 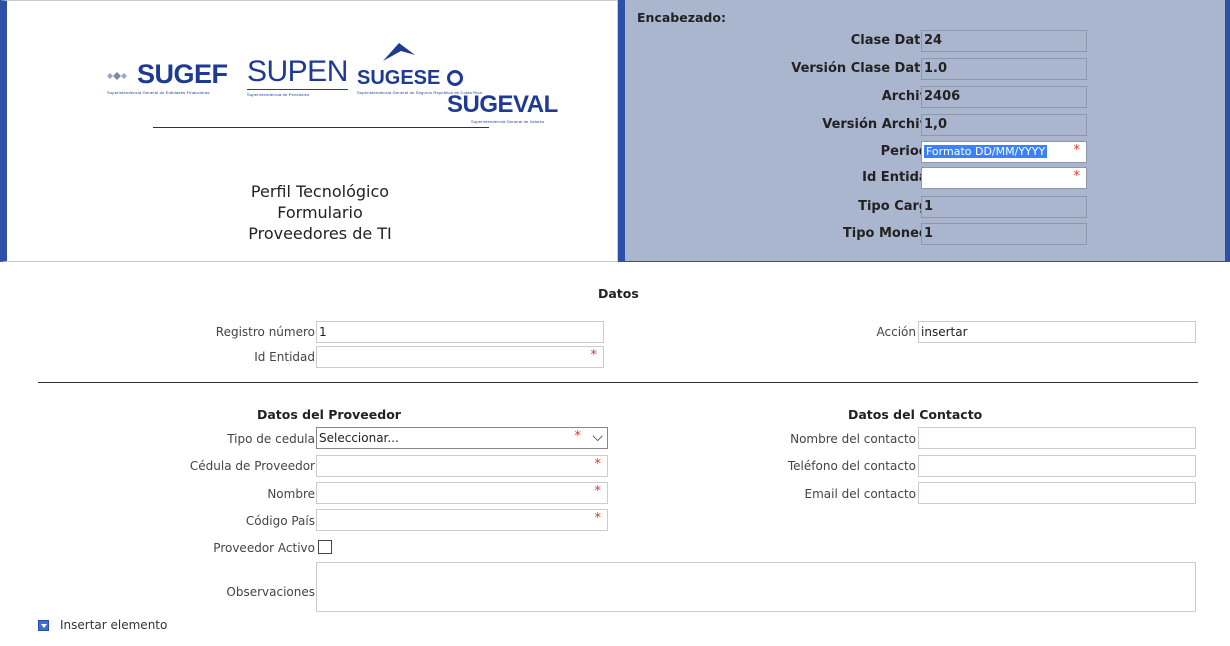 What do you see at coordinates (860, 494) in the screenshot?
I see `email-contacto-label: Email del contacto` at bounding box center [860, 494].